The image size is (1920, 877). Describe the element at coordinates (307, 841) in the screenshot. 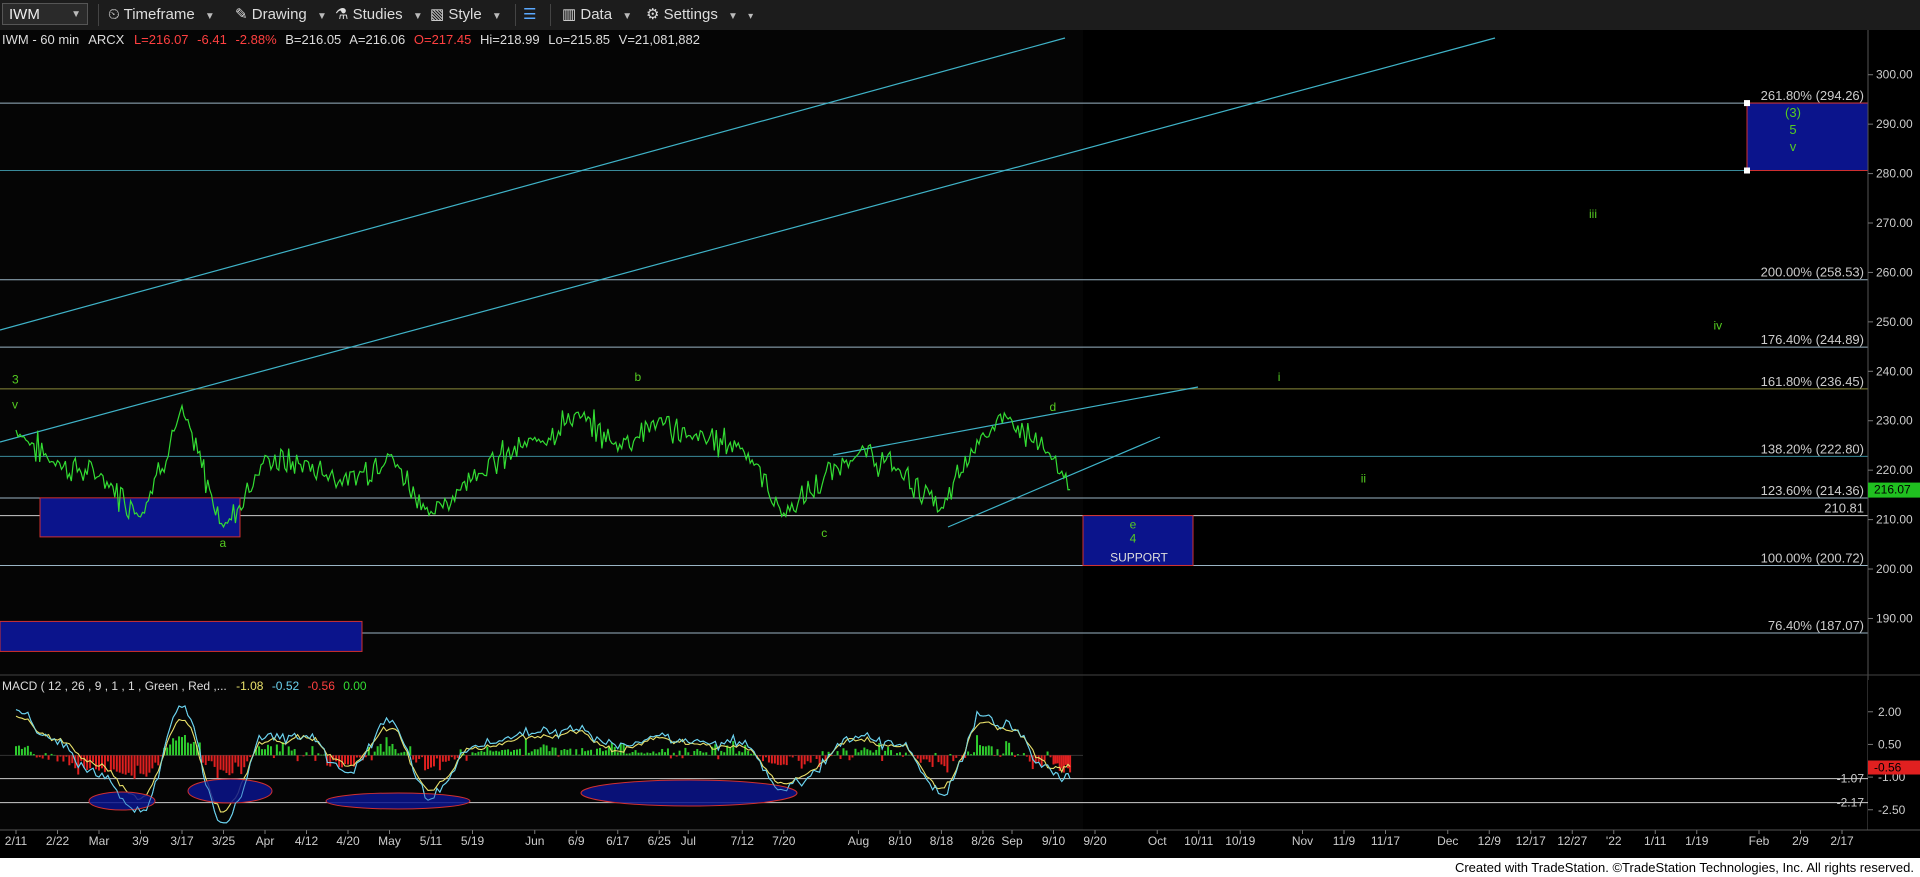

I see `time-tick-label: 4/12` at that location.